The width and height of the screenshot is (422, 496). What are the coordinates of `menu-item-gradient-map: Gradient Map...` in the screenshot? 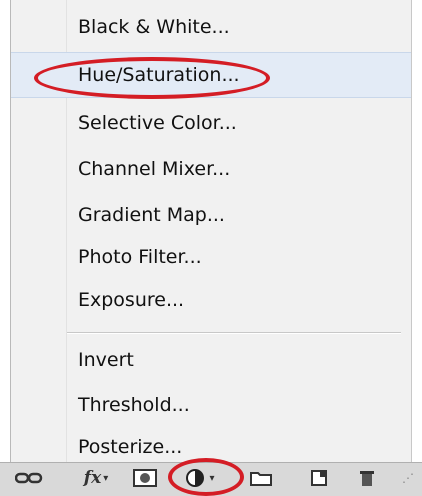 It's located at (211, 215).